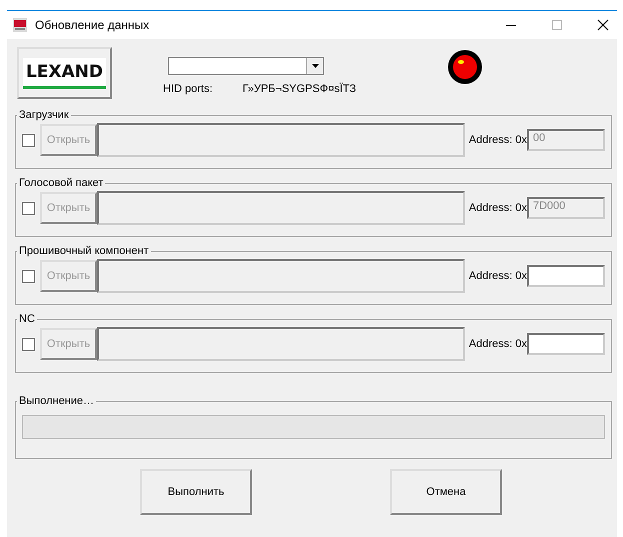 This screenshot has width=623, height=537. Describe the element at coordinates (188, 89) in the screenshot. I see `port-label: HID ports:` at that location.